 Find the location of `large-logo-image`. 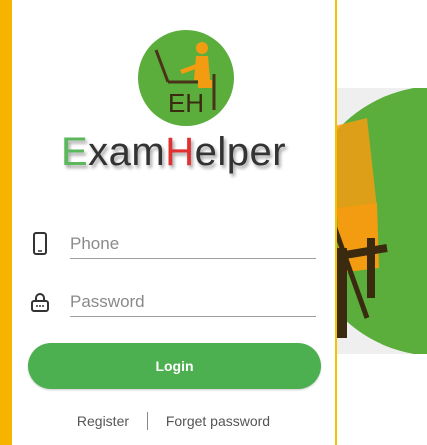

large-logo-image is located at coordinates (382, 221).